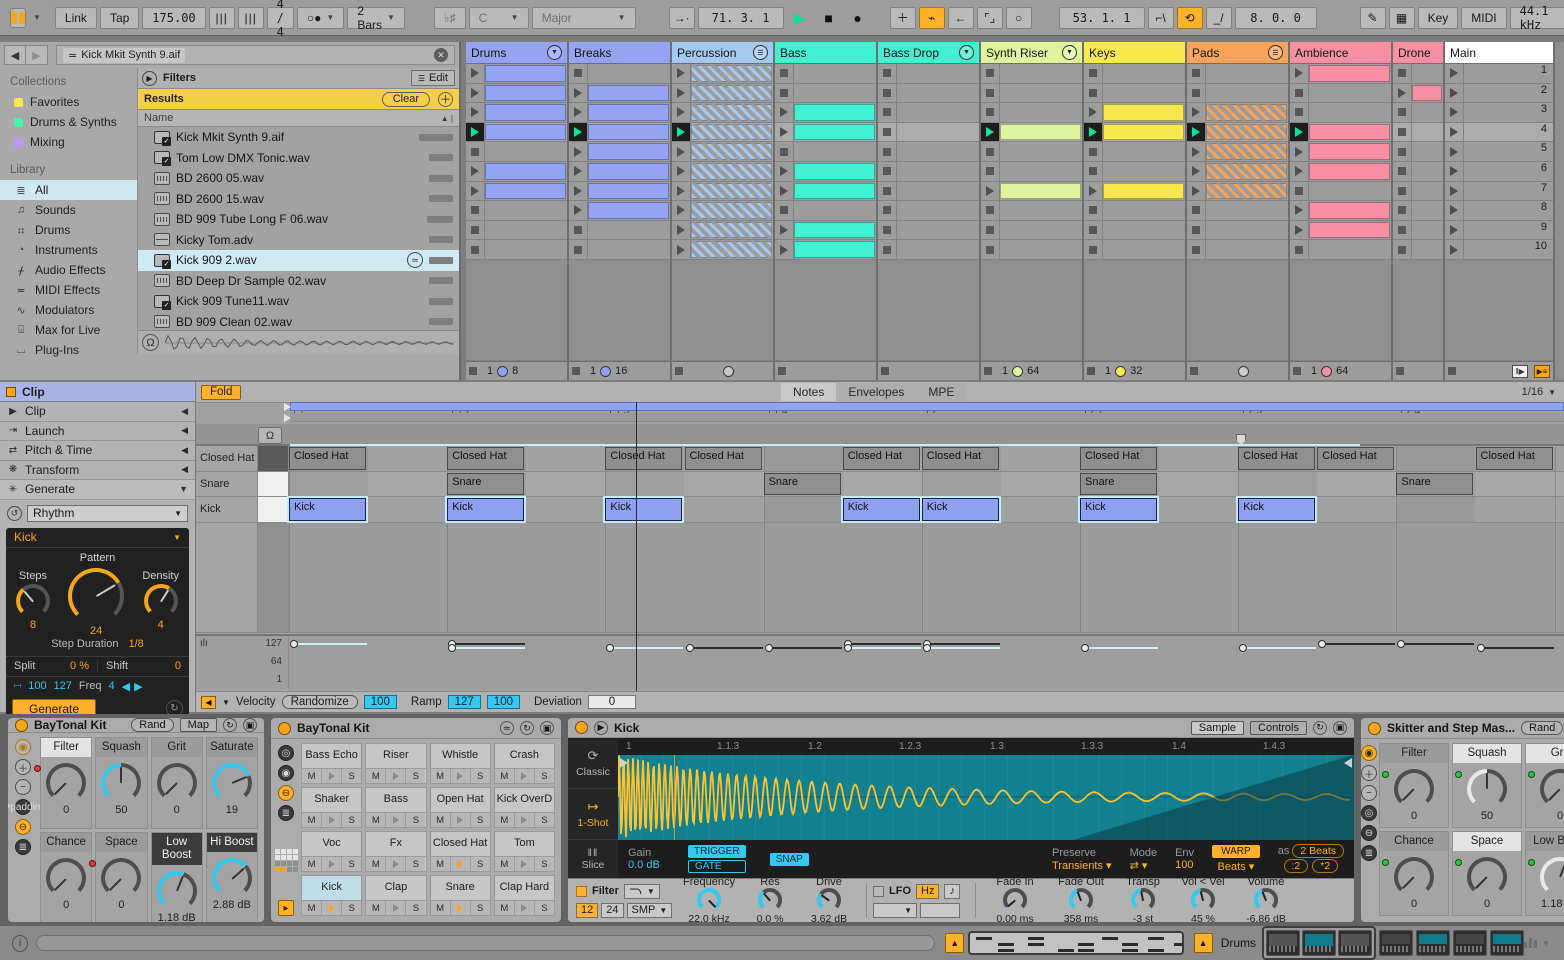  Describe the element at coordinates (320, 17) in the screenshot. I see `metronome-button: ○● ▼` at that location.